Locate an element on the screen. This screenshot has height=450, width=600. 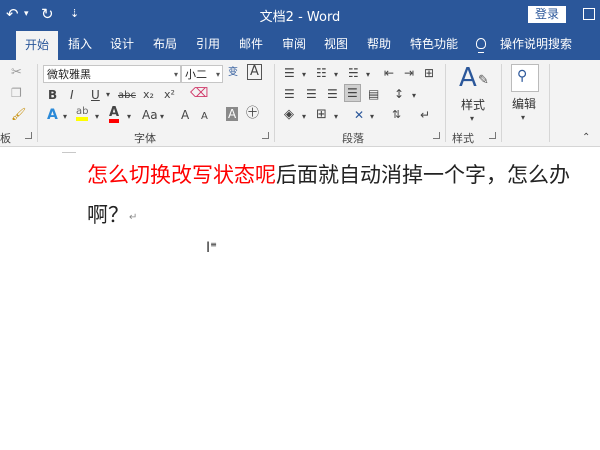
clipboard-group-label: 板 is located at coordinates (5, 138).